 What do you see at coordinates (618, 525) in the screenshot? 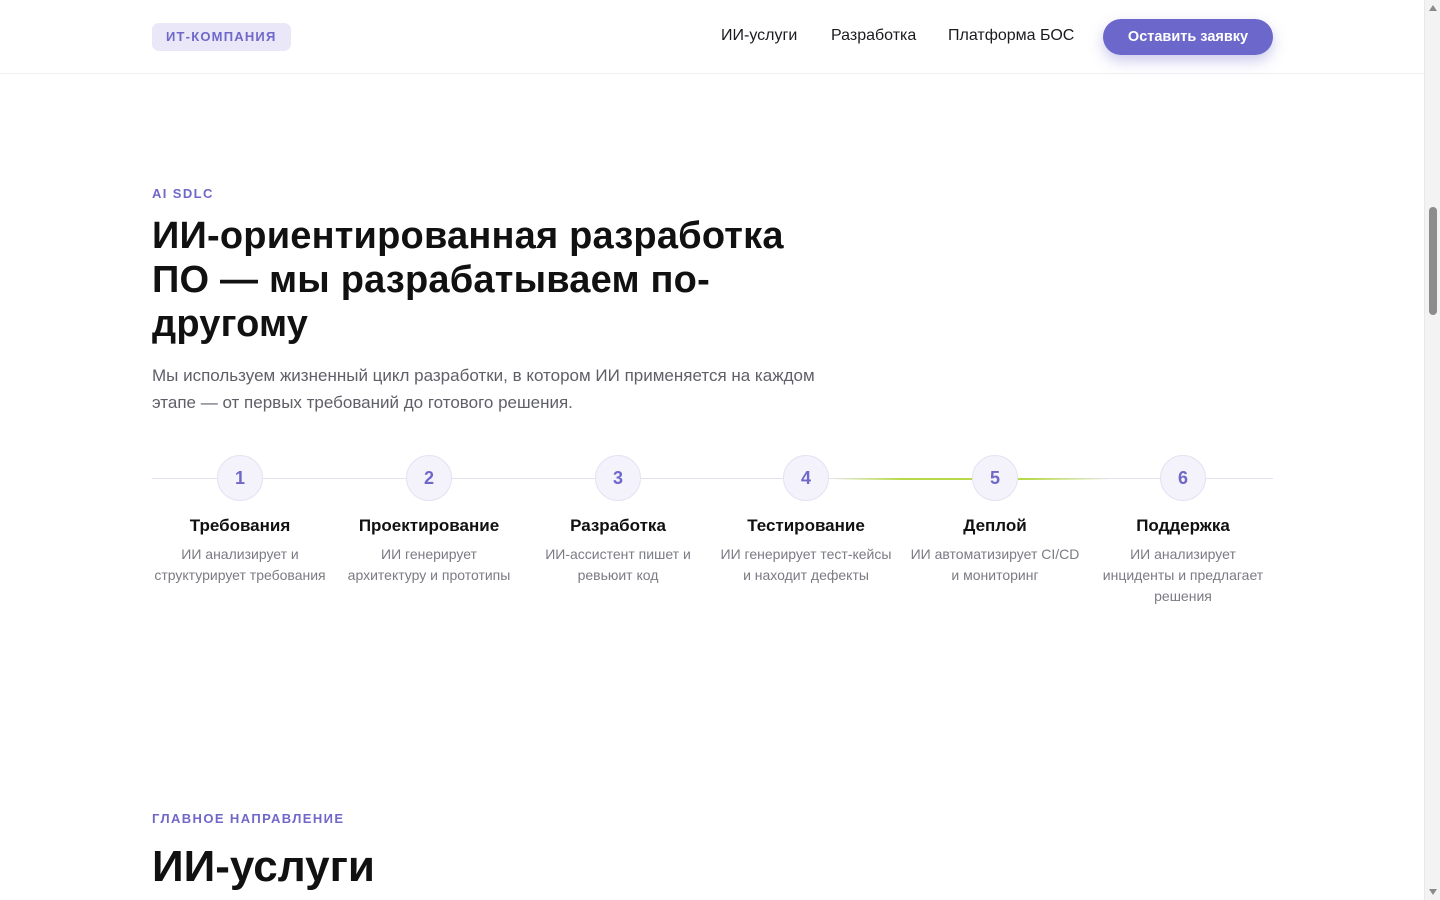
I see `step-title: Разработка` at bounding box center [618, 525].